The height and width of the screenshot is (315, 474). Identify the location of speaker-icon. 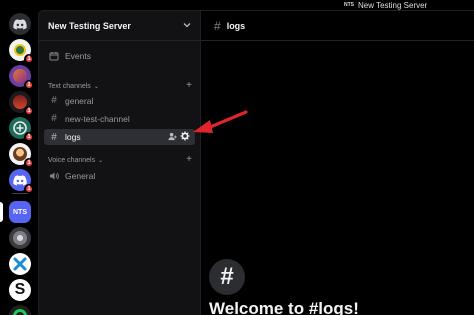
(54, 176).